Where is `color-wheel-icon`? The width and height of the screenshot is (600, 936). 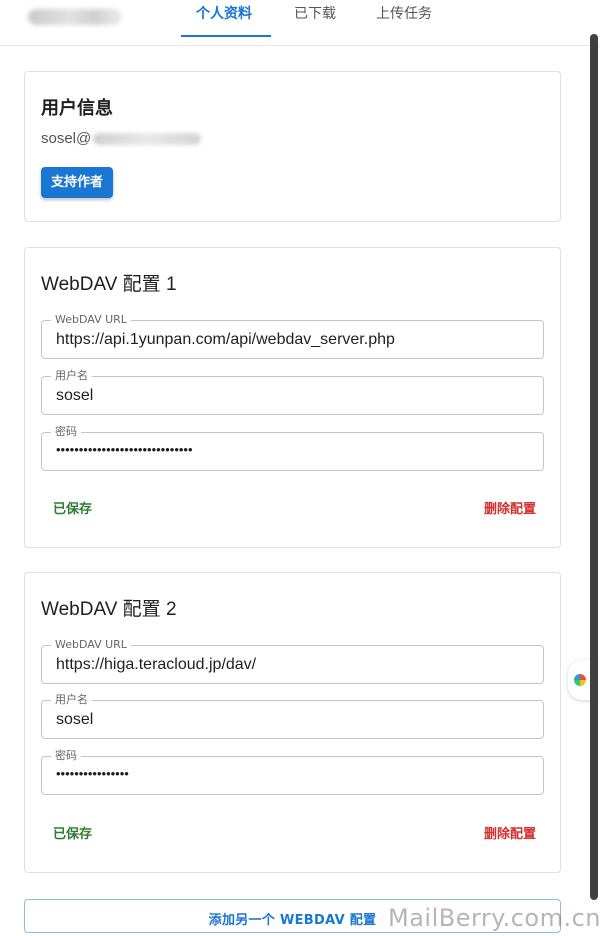 color-wheel-icon is located at coordinates (580, 680).